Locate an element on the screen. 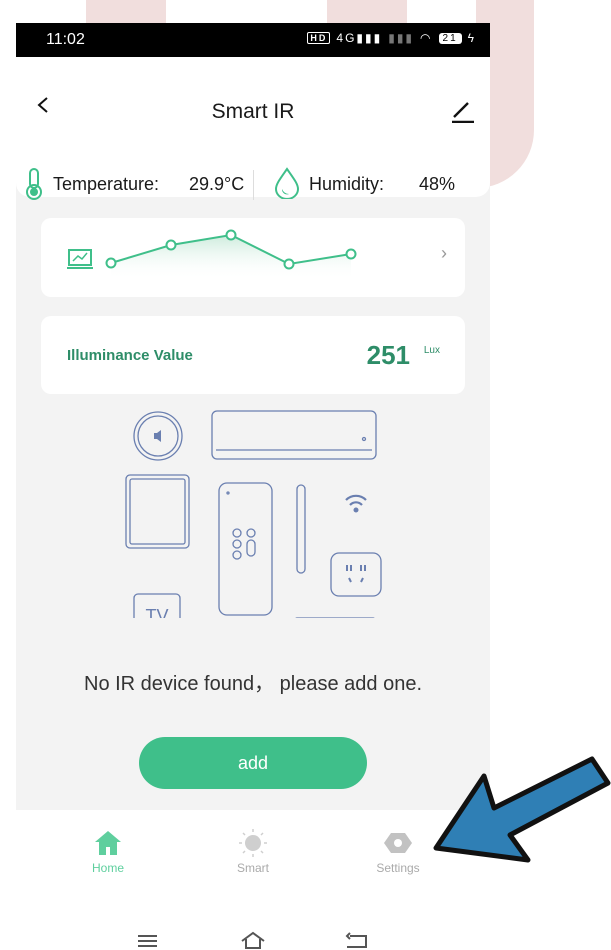 The width and height of the screenshot is (611, 950). tab-smart: Smart is located at coordinates (253, 851).